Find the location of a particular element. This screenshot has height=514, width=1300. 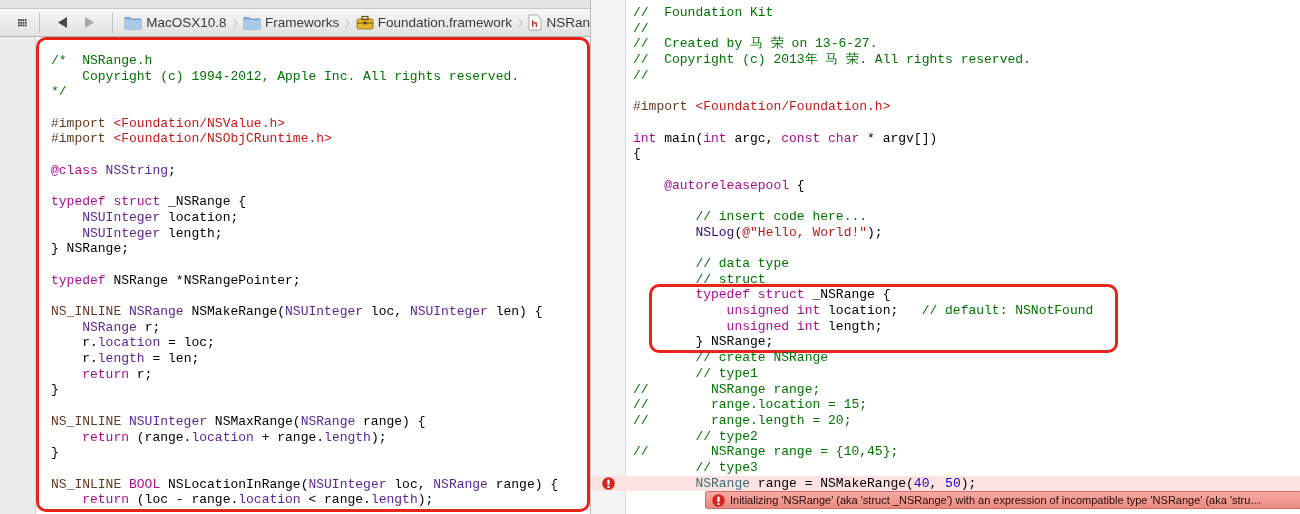

back-icon is located at coordinates (62, 22).